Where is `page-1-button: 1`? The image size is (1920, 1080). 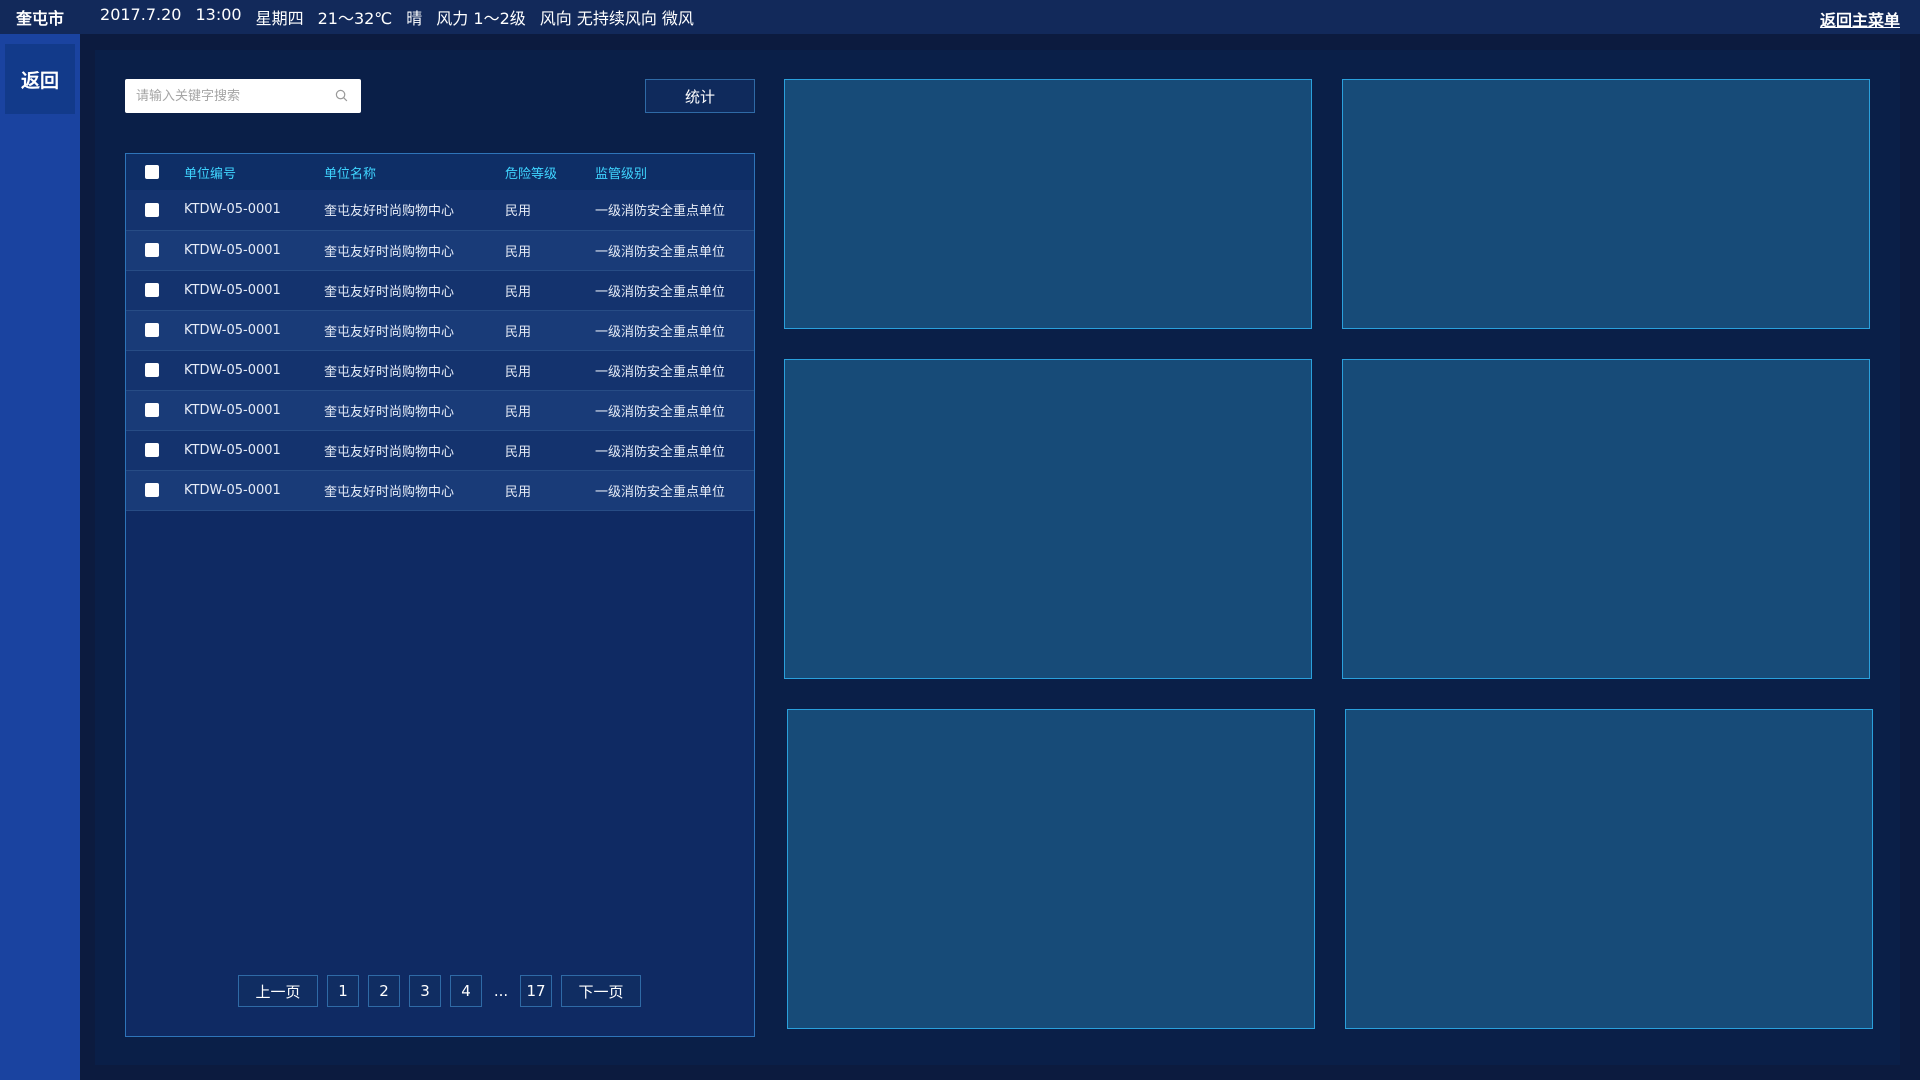 page-1-button: 1 is located at coordinates (343, 991).